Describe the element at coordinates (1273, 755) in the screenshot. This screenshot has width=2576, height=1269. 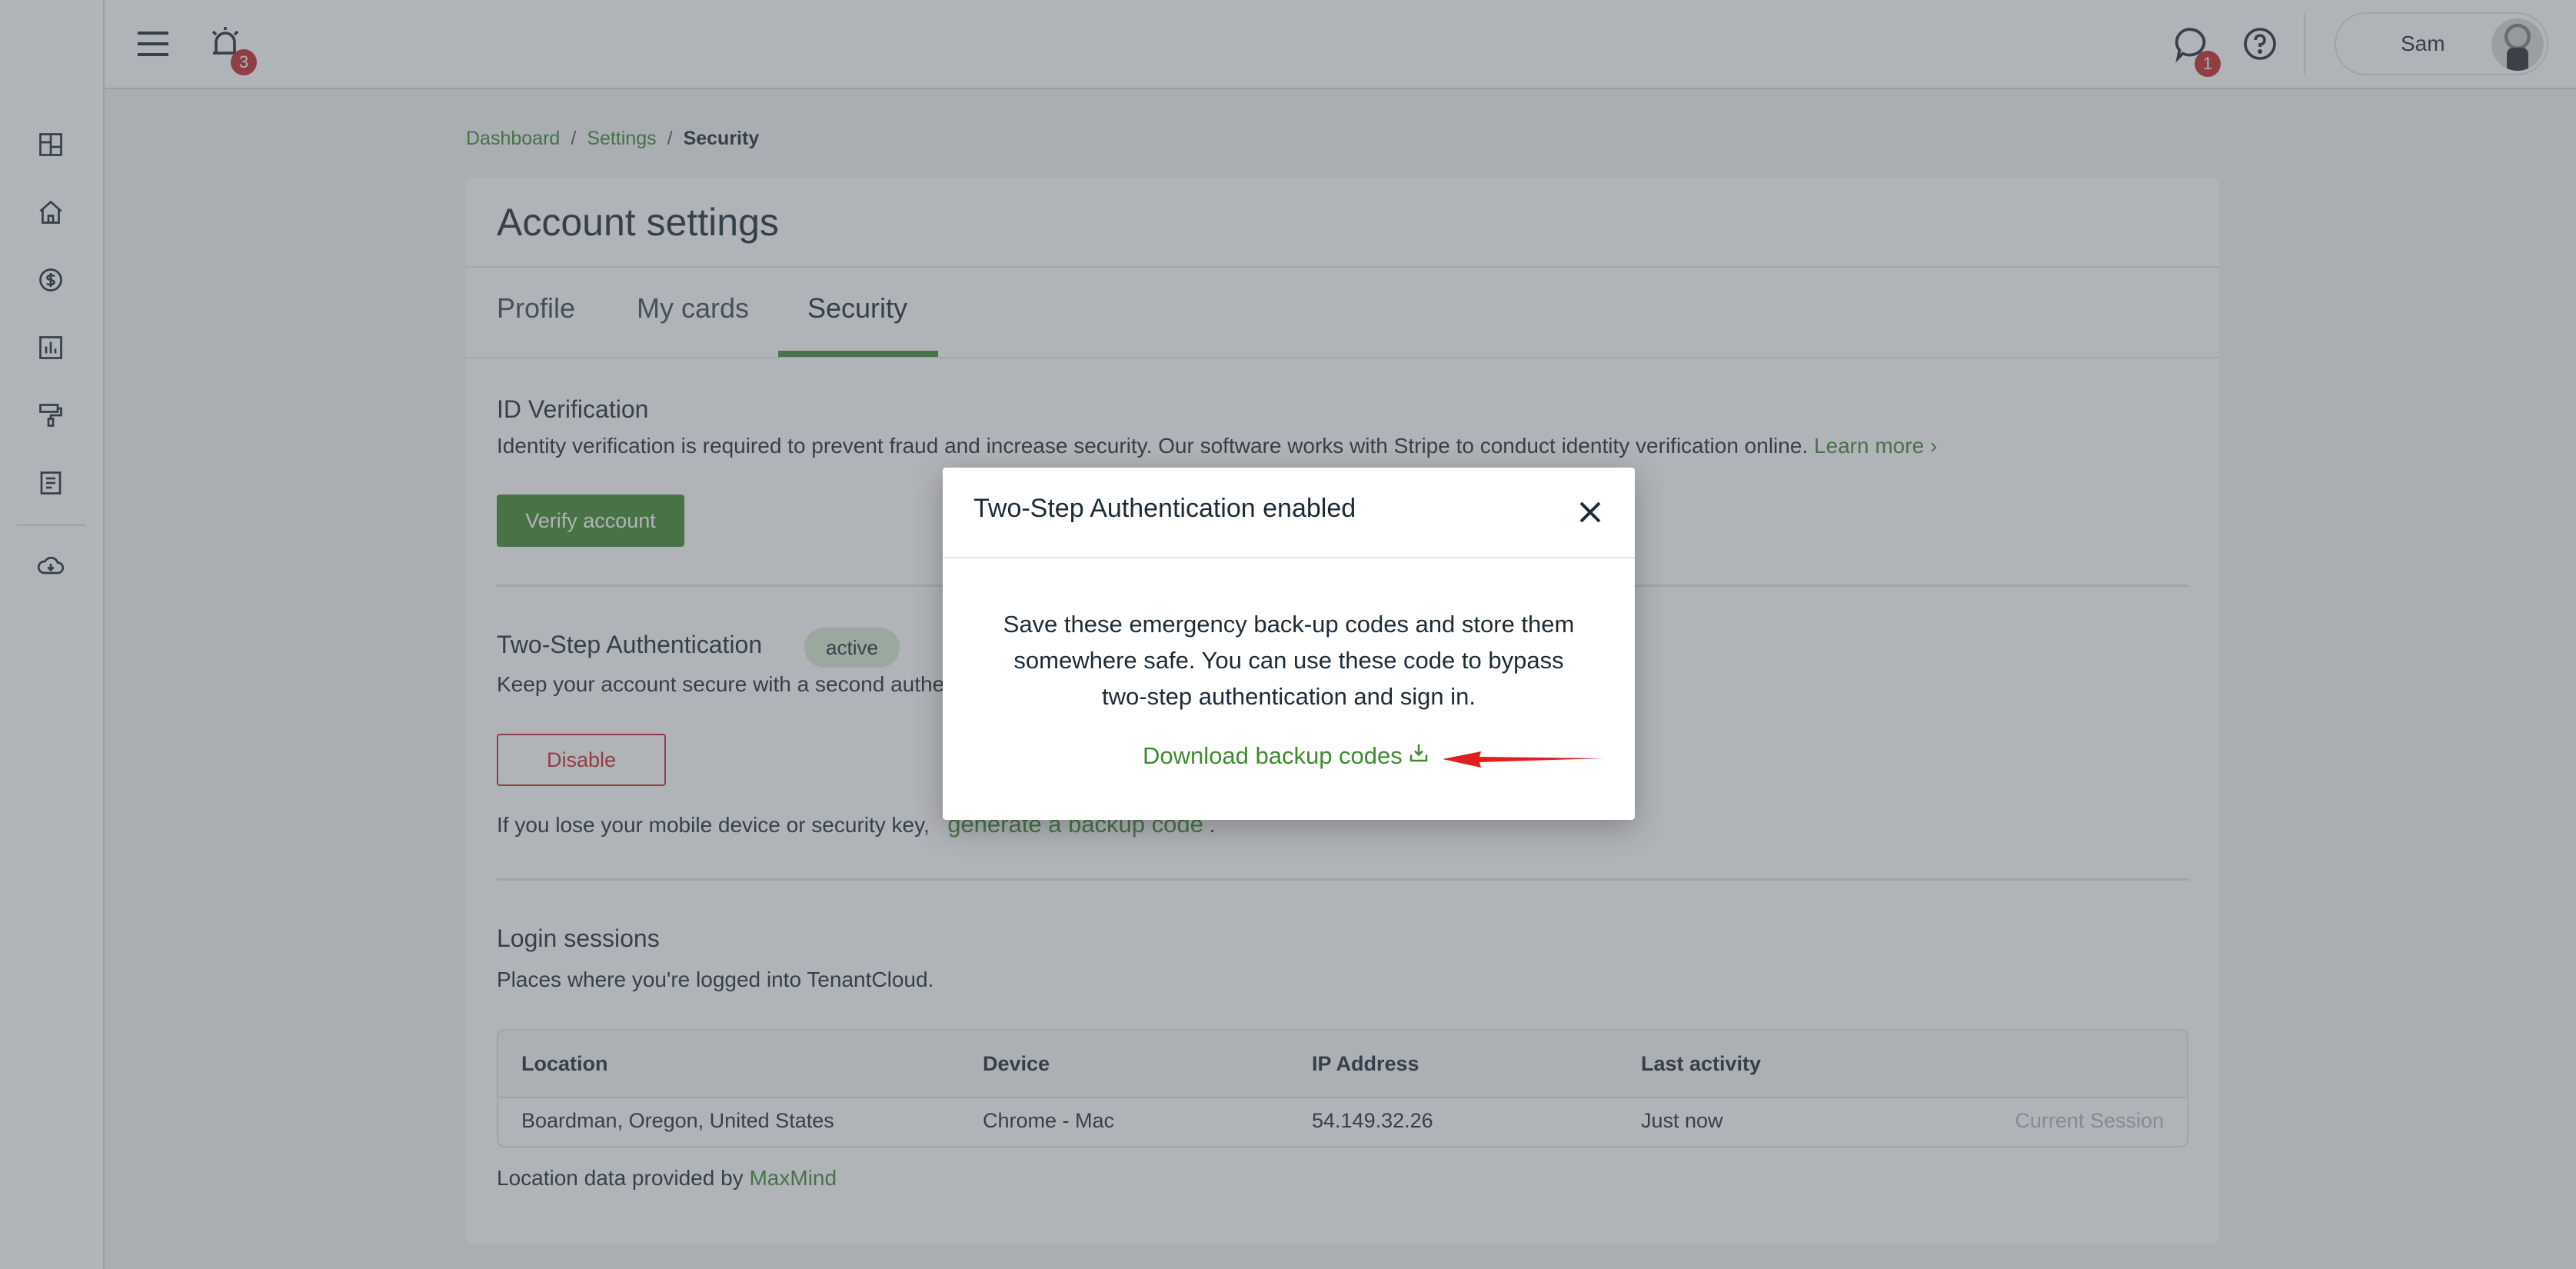
I see `download-backup-codes-label: Download backup codes` at that location.